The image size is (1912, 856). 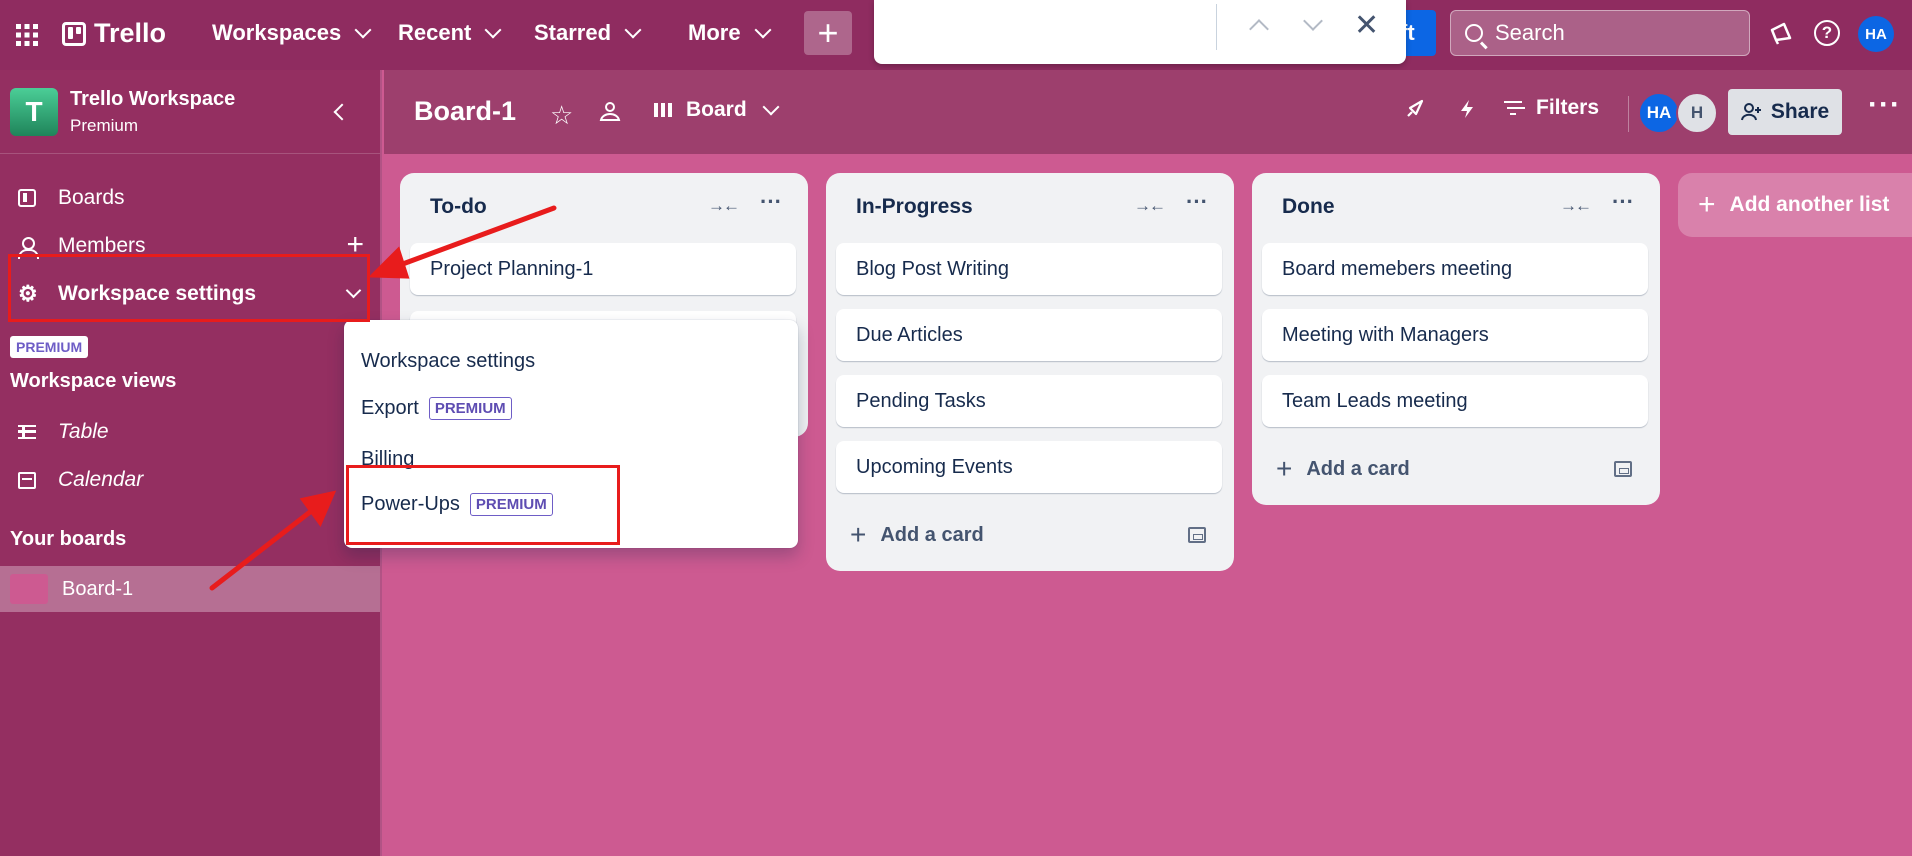 What do you see at coordinates (1259, 29) in the screenshot?
I see `chevron-up-icon` at bounding box center [1259, 29].